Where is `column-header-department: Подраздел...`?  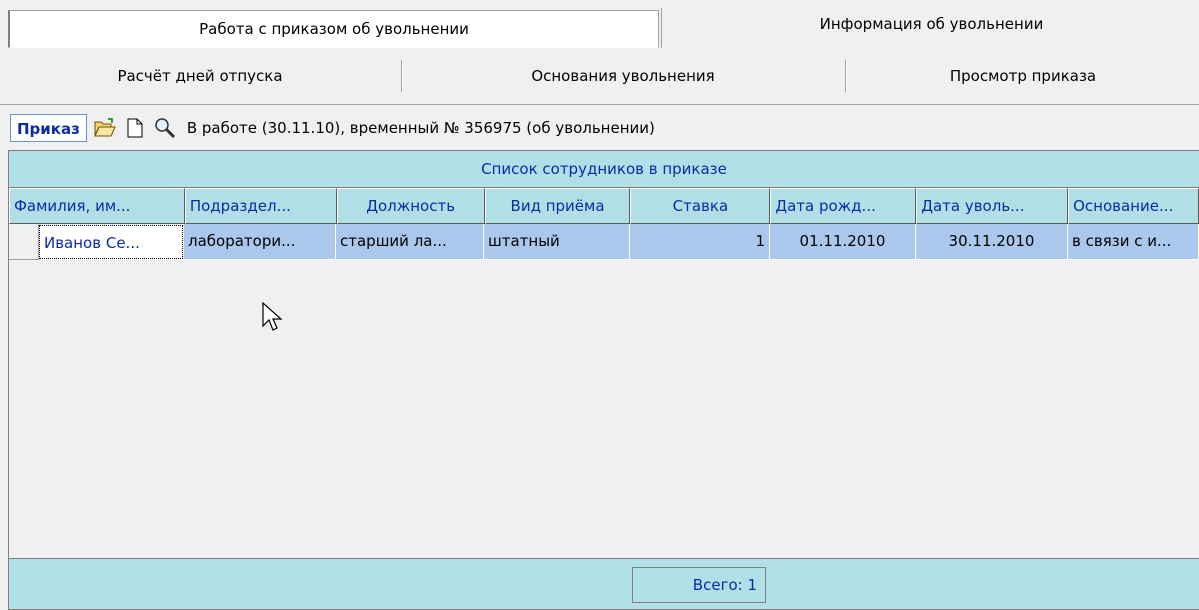 column-header-department: Подраздел... is located at coordinates (260, 206).